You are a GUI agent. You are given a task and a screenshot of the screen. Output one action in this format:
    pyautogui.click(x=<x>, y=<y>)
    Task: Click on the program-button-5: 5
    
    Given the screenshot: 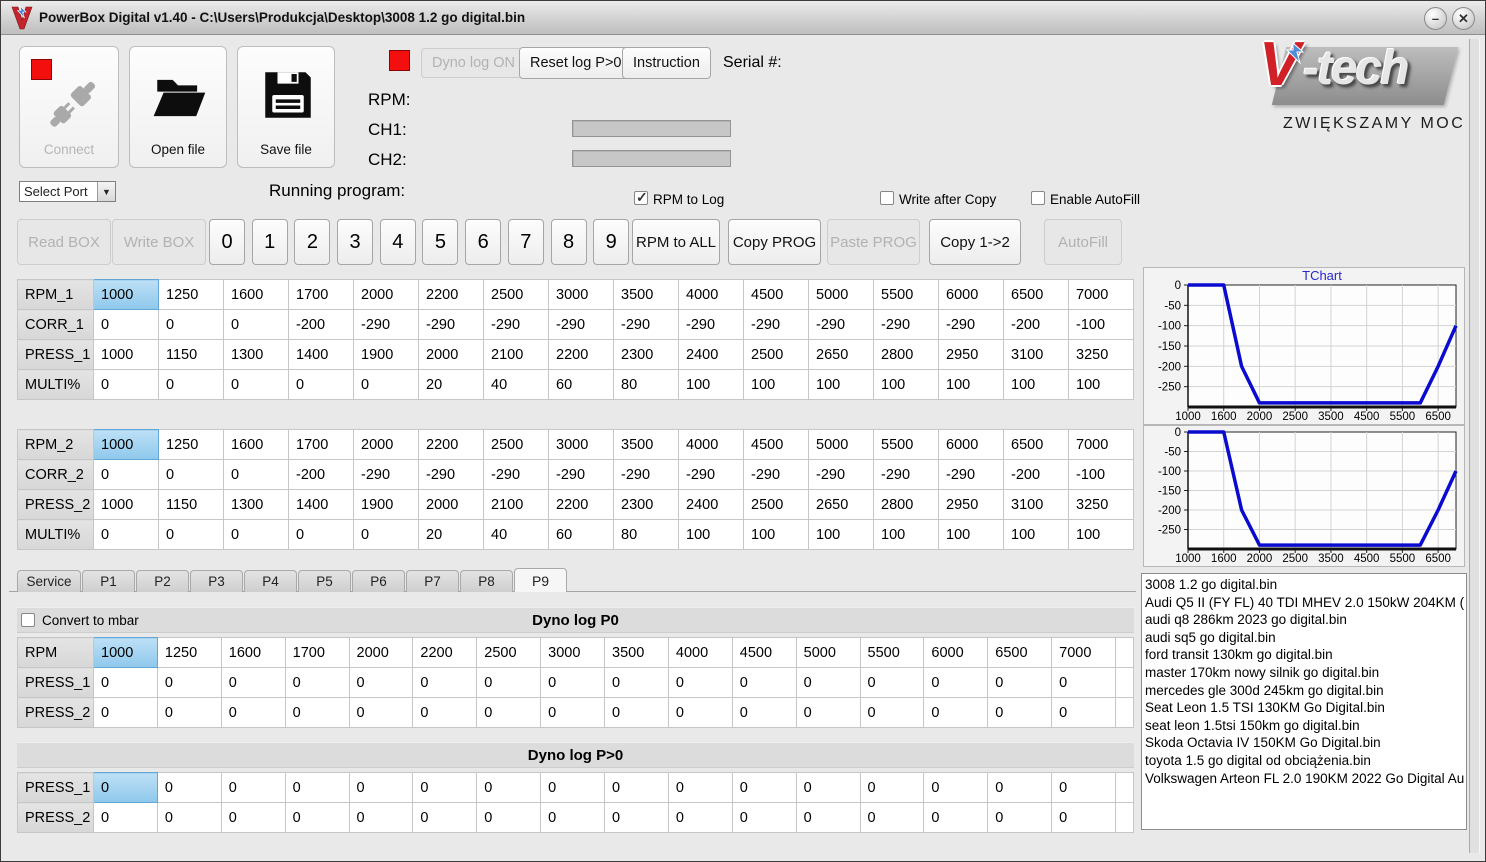 What is the action you would take?
    pyautogui.click(x=440, y=242)
    